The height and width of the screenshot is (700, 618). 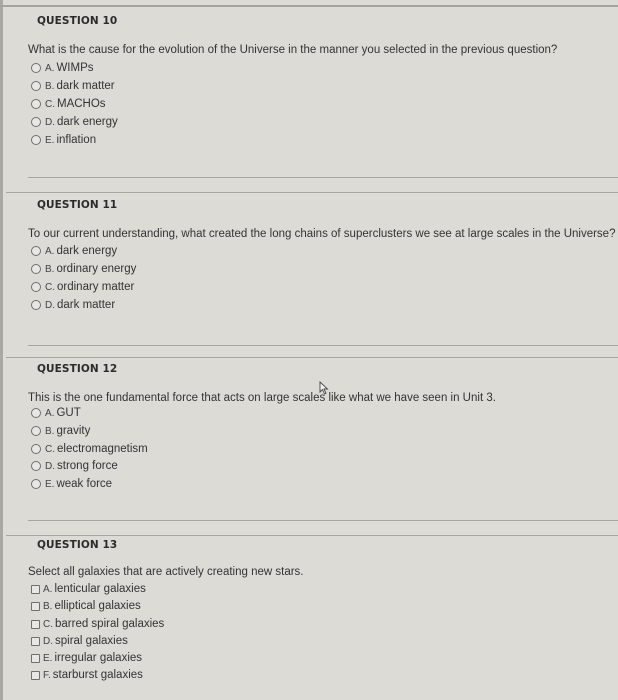 I want to click on question-title: QUESTION 13, so click(x=77, y=545).